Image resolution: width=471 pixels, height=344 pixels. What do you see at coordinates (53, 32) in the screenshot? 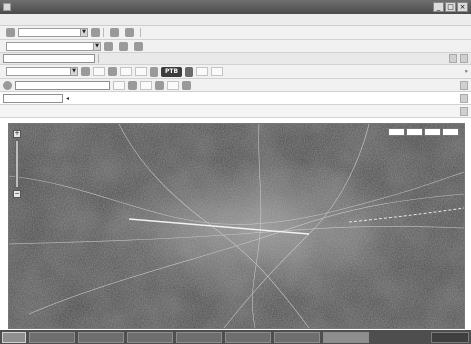
I see `history-dropdown: ▼` at bounding box center [53, 32].